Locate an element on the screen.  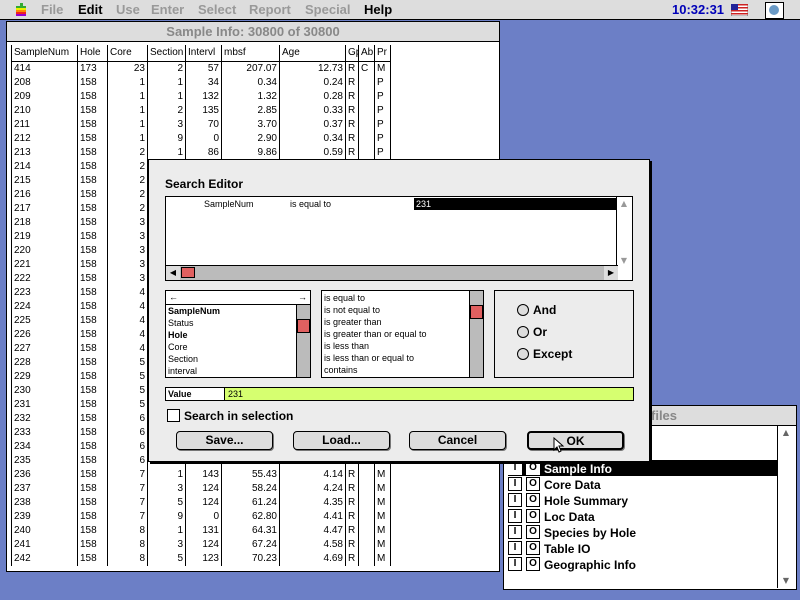
cancel-button: Cancel is located at coordinates (457, 440).